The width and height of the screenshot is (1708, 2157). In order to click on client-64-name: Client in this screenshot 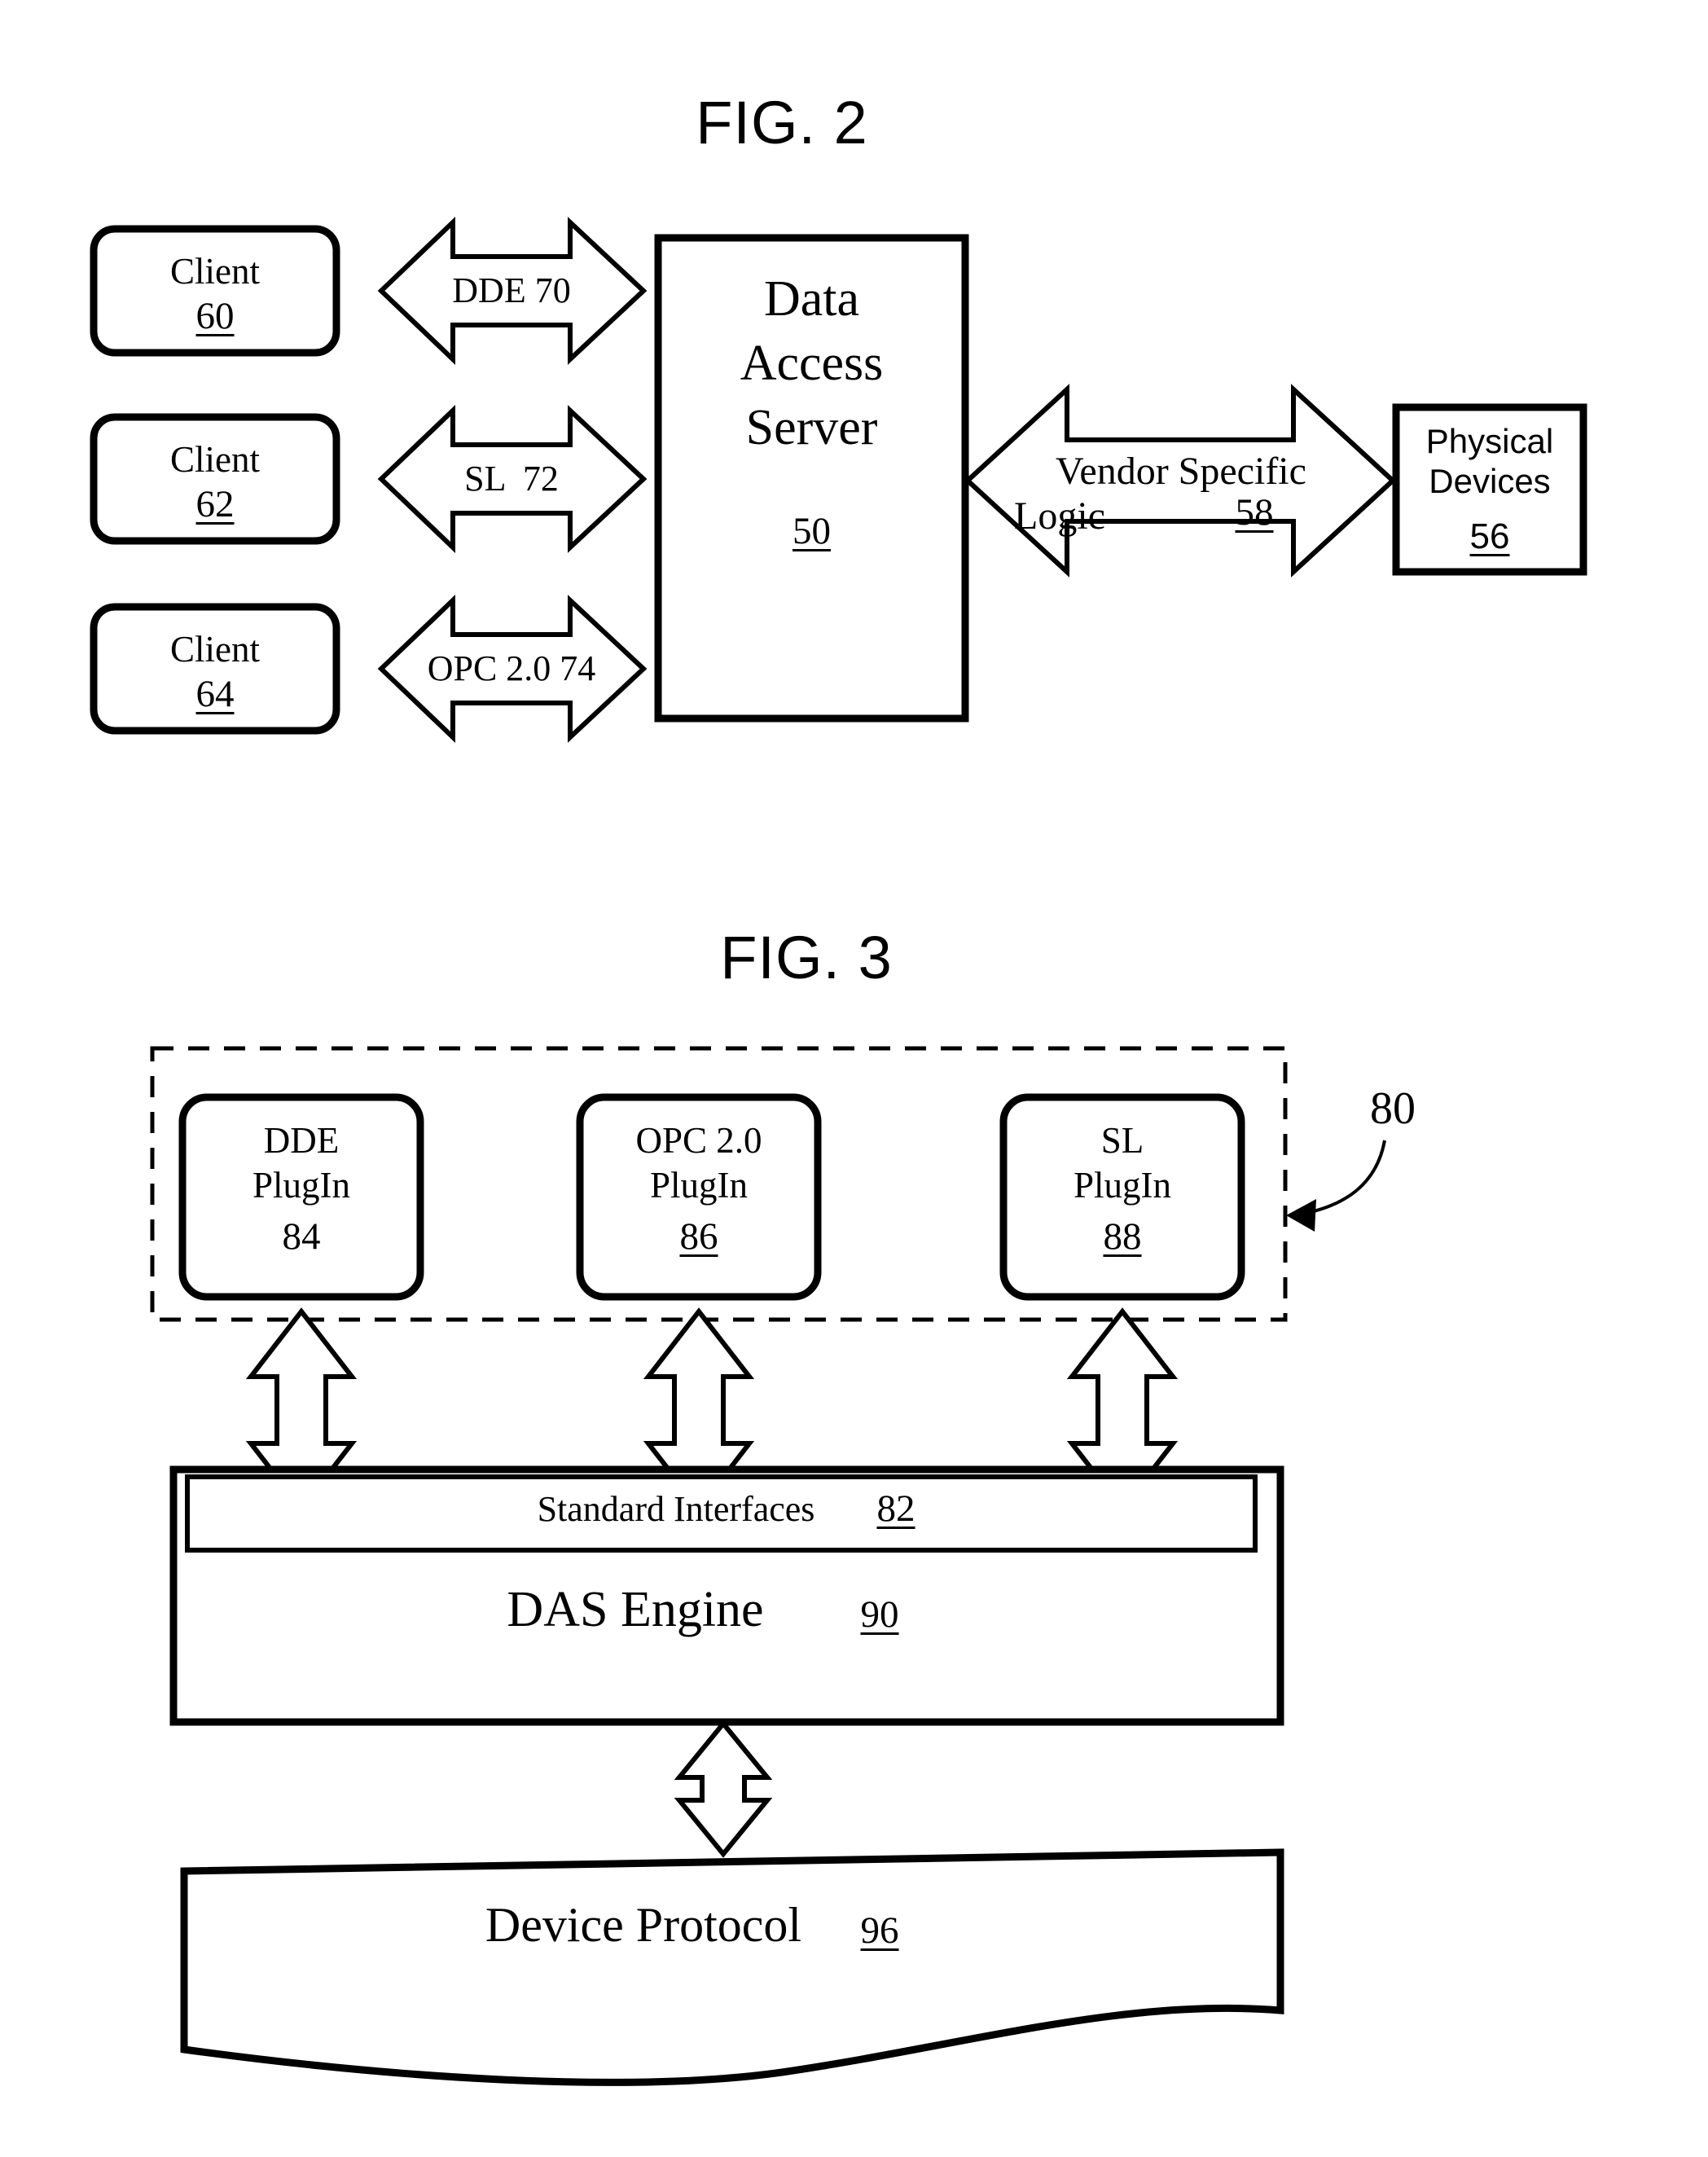, I will do `click(215, 649)`.